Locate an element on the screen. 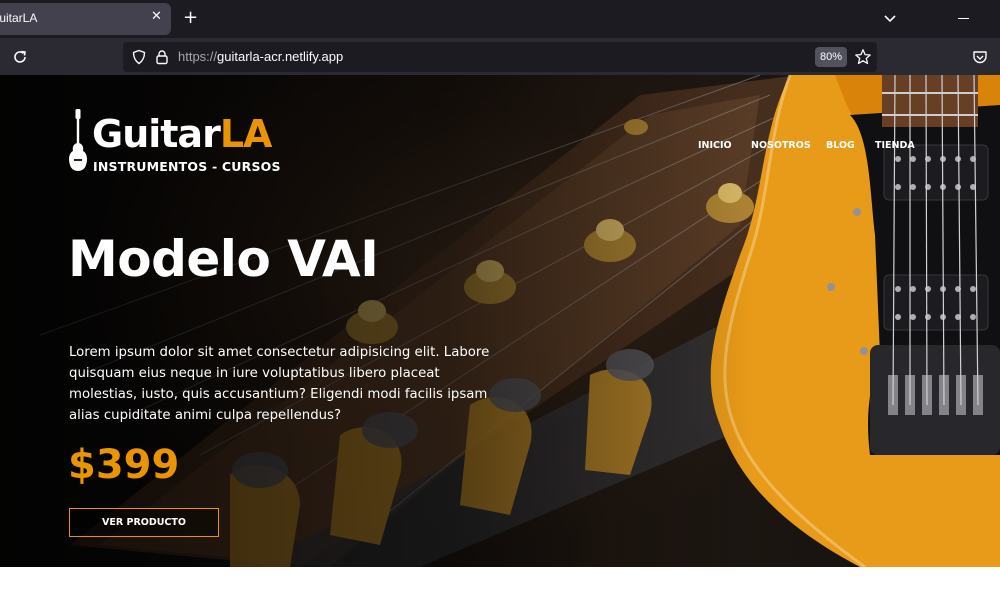 This screenshot has height=600, width=1000. shield-icon is located at coordinates (139, 57).